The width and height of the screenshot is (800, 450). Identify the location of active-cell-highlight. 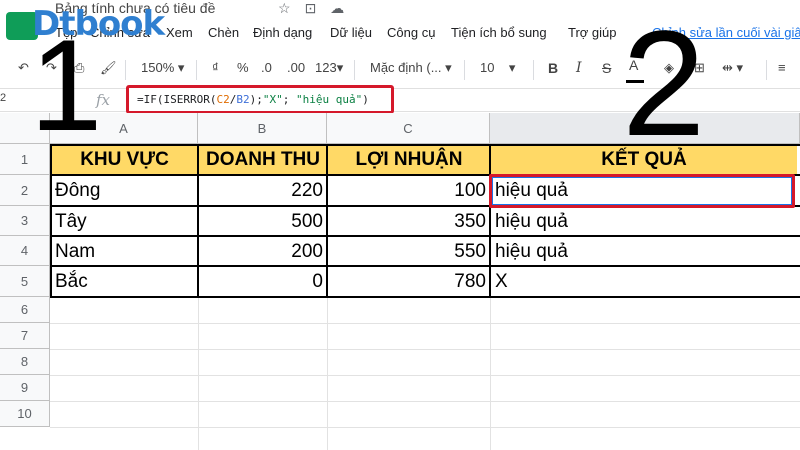
(642, 191).